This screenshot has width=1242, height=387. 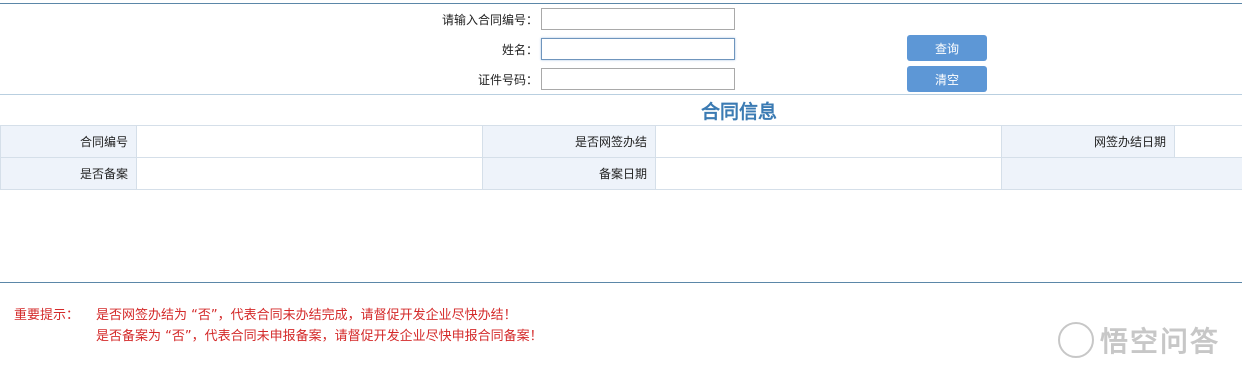 What do you see at coordinates (1075, 340) in the screenshot?
I see `speech-bubble-icon` at bounding box center [1075, 340].